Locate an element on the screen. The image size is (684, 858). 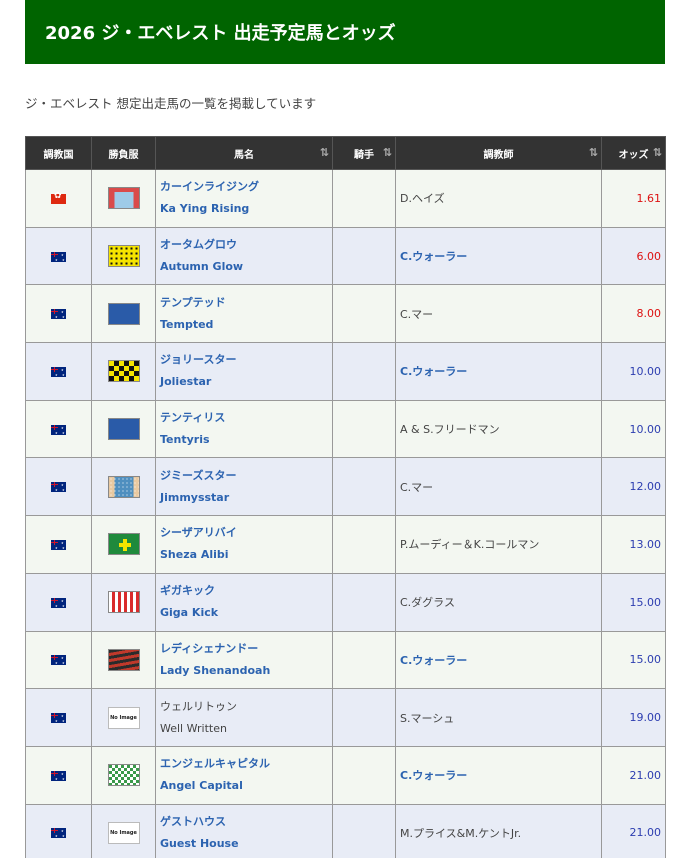
column-header-odds: オッズ ⇅ is located at coordinates (633, 153).